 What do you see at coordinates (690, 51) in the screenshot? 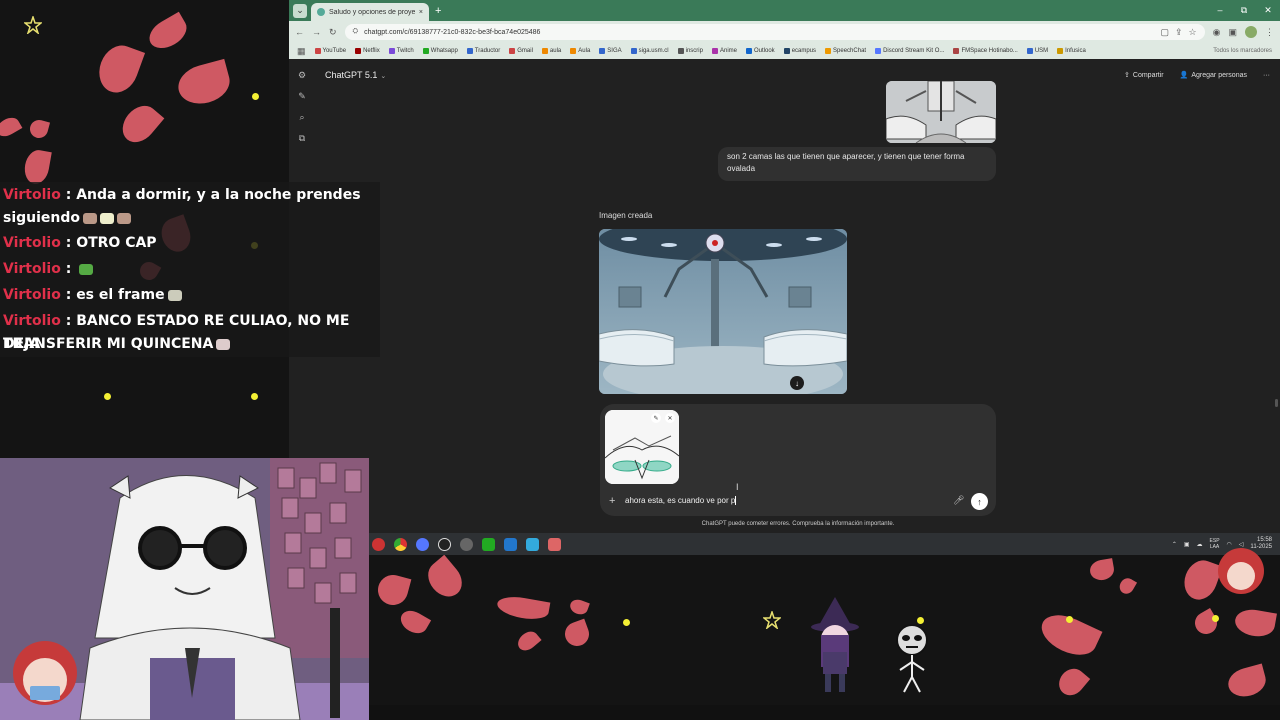
I see `bookmark-item: inscrip` at bounding box center [690, 51].